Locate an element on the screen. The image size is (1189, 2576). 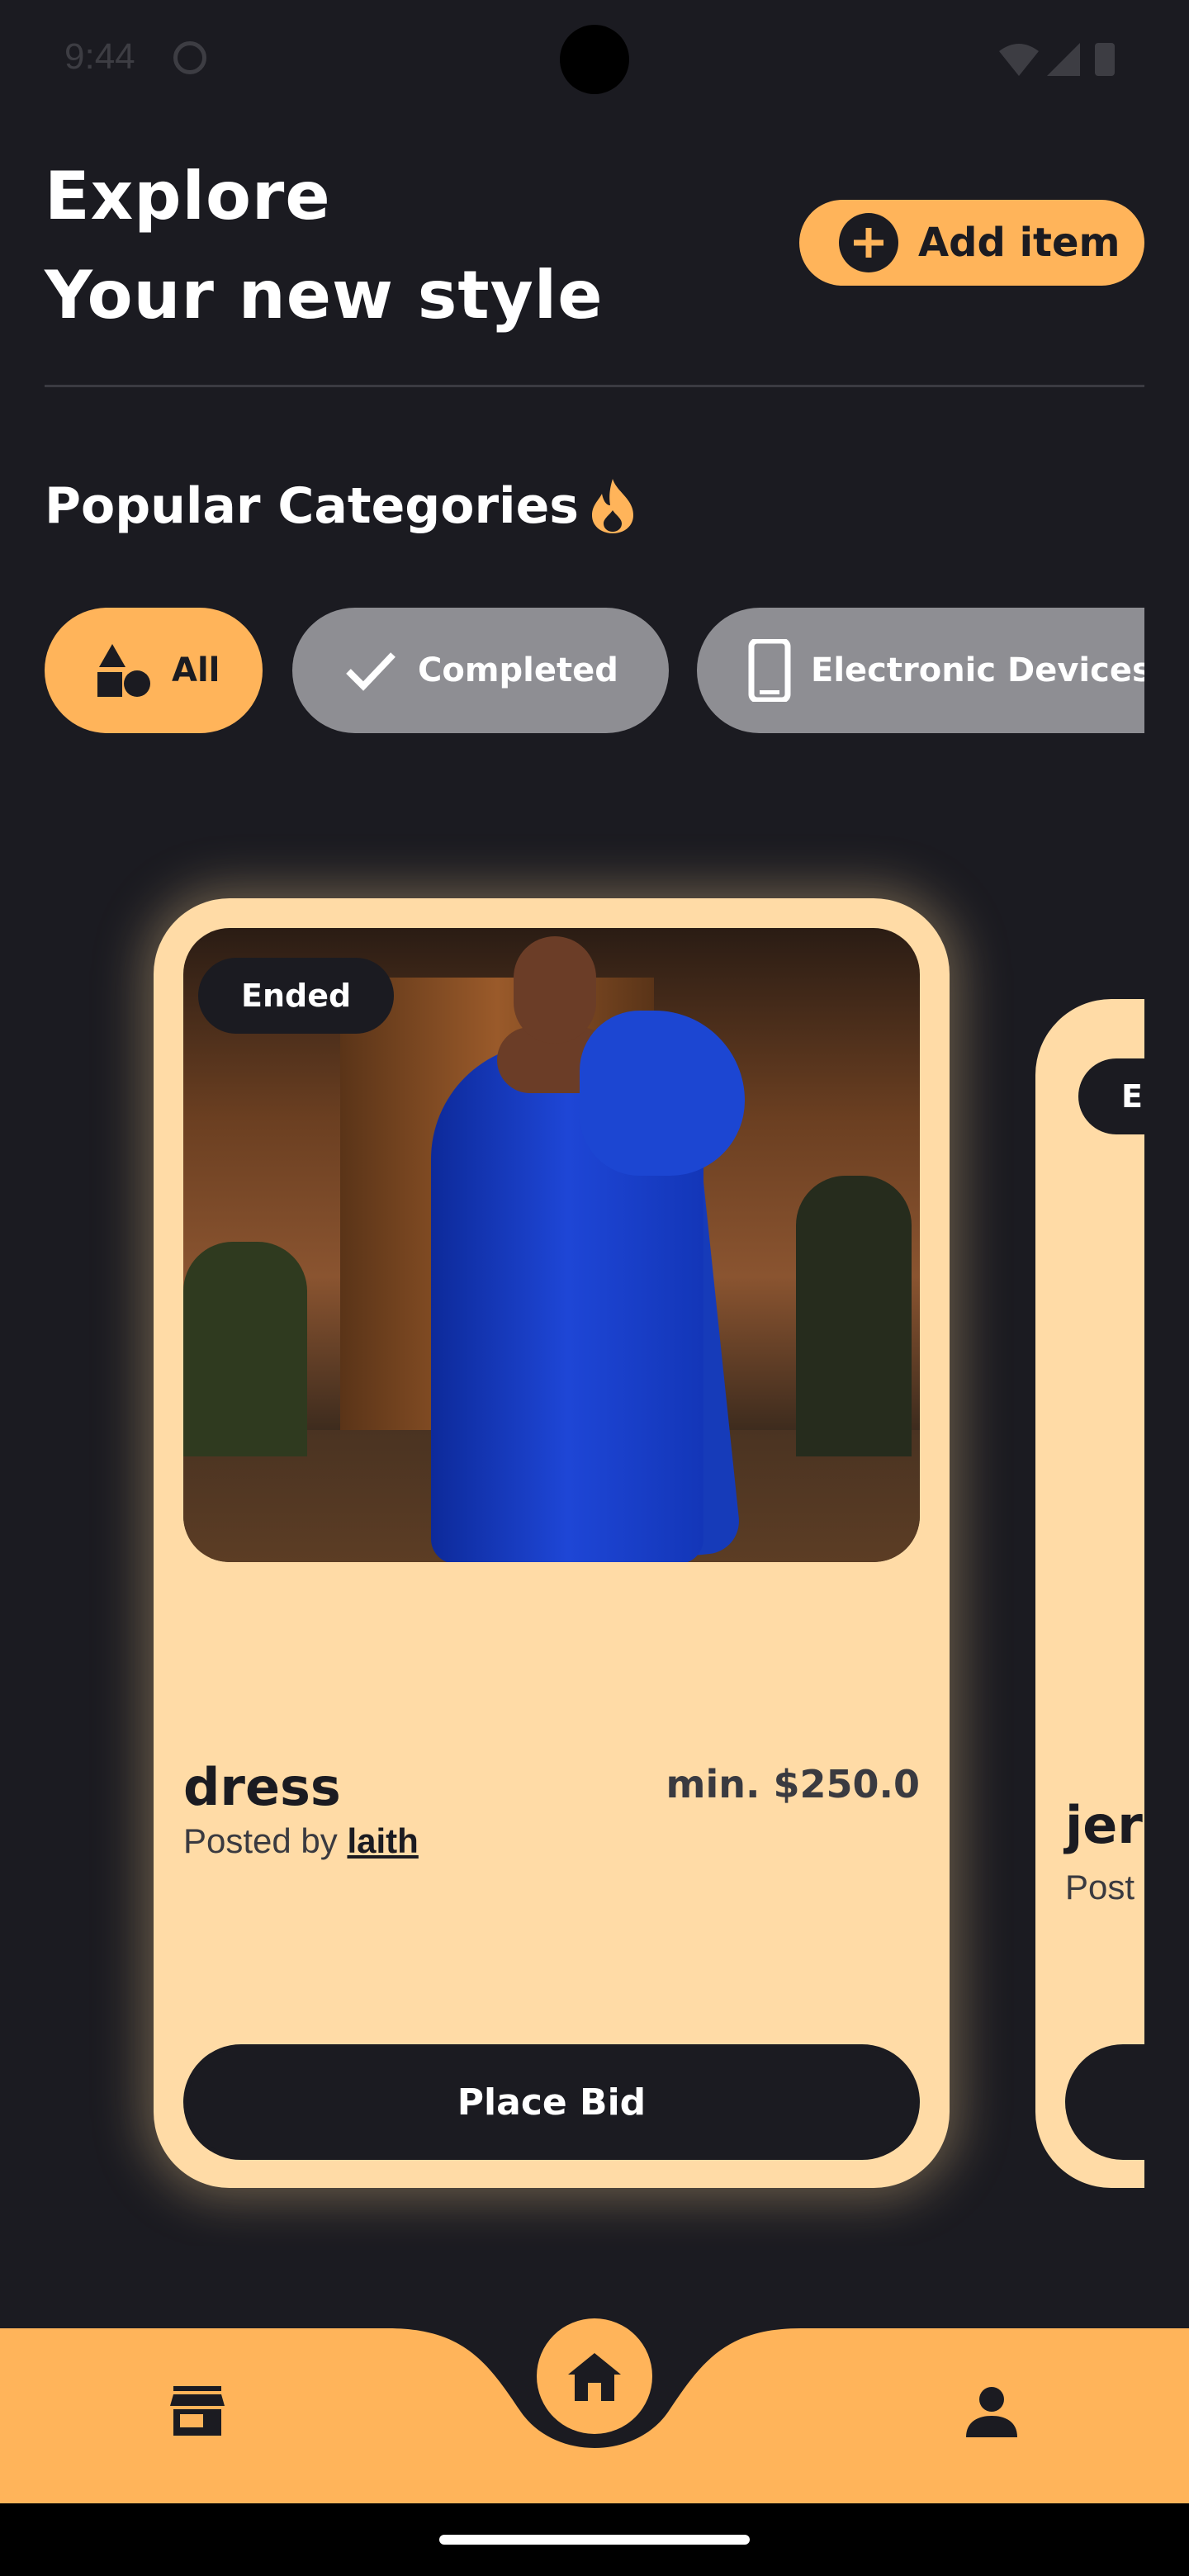
place-bid-button: Place Bid is located at coordinates (551, 2102).